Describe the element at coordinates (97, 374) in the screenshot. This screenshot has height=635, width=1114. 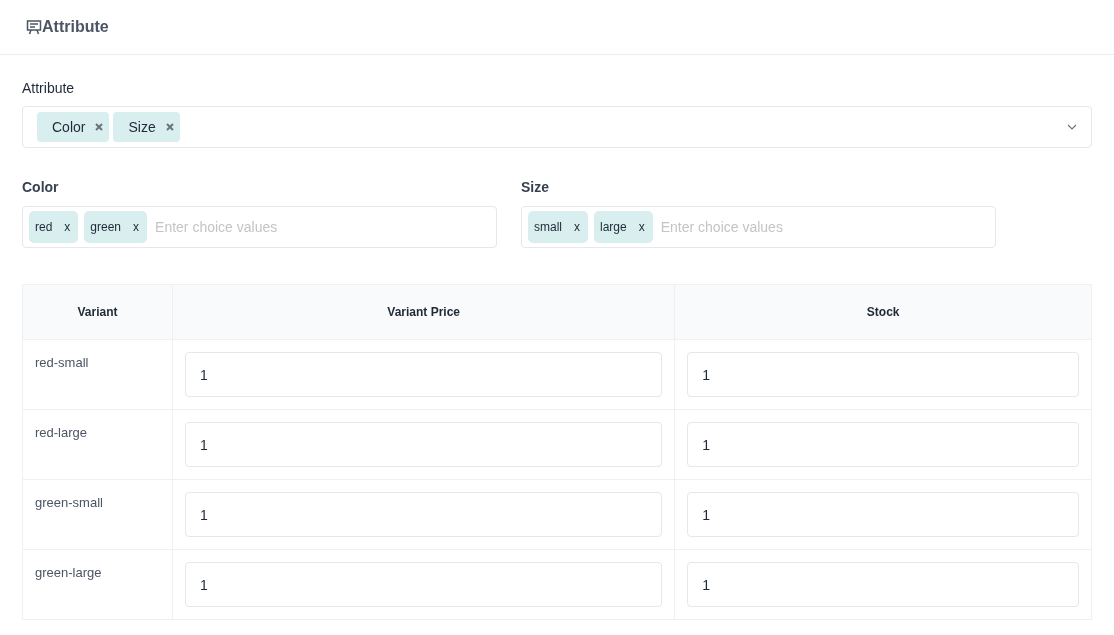
I see `variant-cell: red-small` at that location.